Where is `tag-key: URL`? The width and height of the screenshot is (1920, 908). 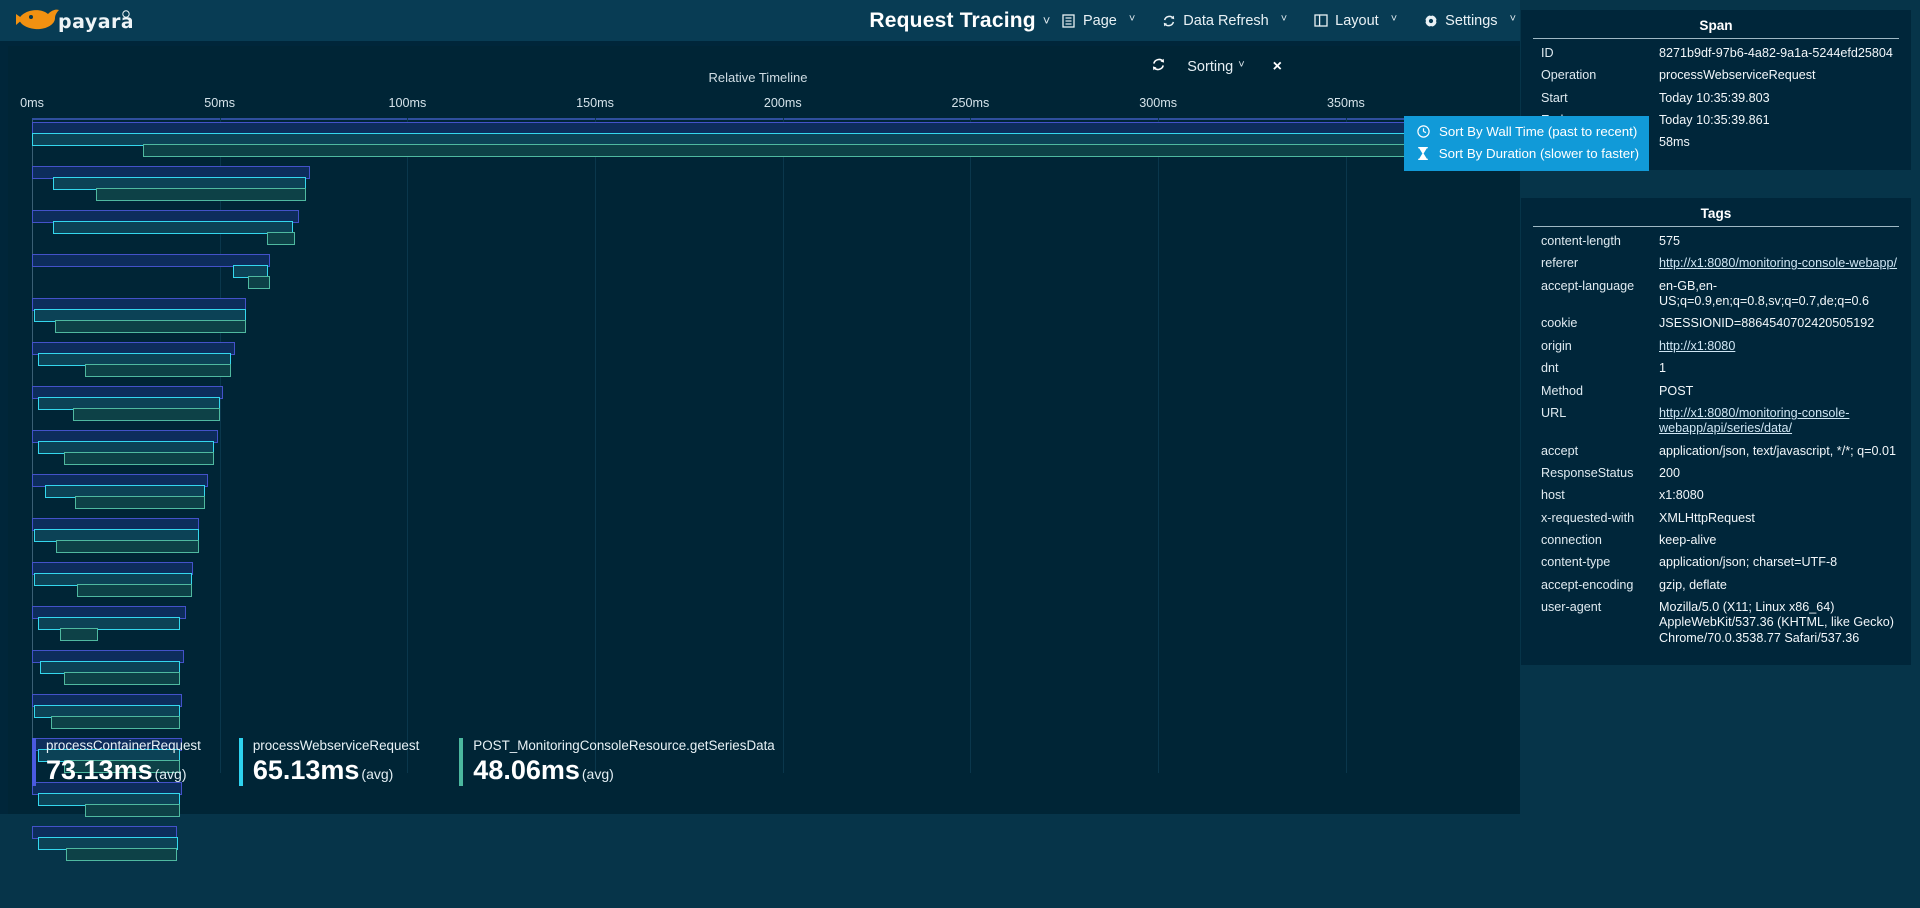
tag-key: URL is located at coordinates (1554, 412).